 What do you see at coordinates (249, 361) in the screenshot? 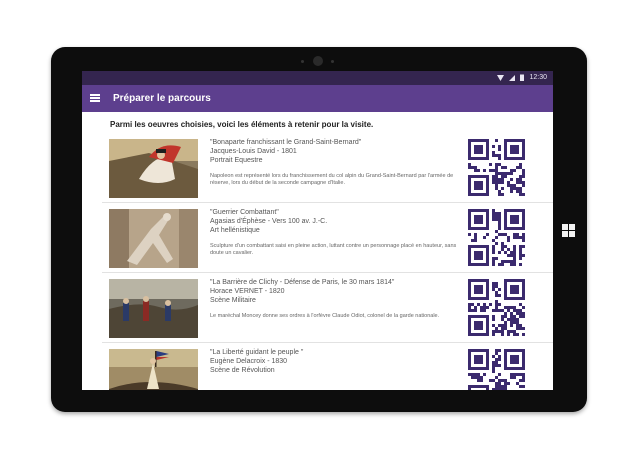
I see `artwork-artist: Eugène Delacroix - 1830` at bounding box center [249, 361].